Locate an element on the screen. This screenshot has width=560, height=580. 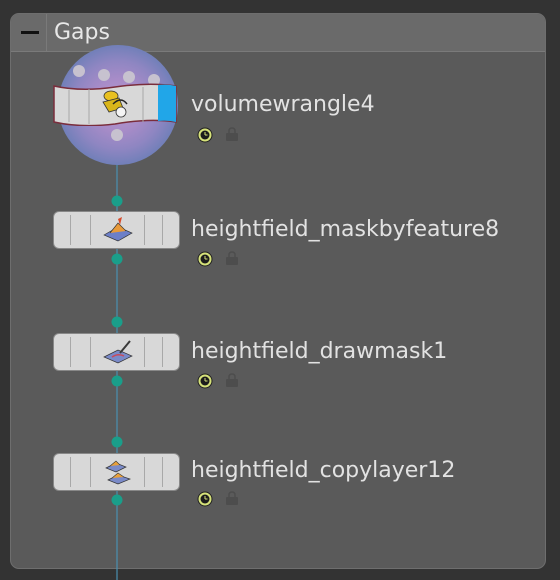
node-heightfield-maskbyfeature8 is located at coordinates (116, 230).